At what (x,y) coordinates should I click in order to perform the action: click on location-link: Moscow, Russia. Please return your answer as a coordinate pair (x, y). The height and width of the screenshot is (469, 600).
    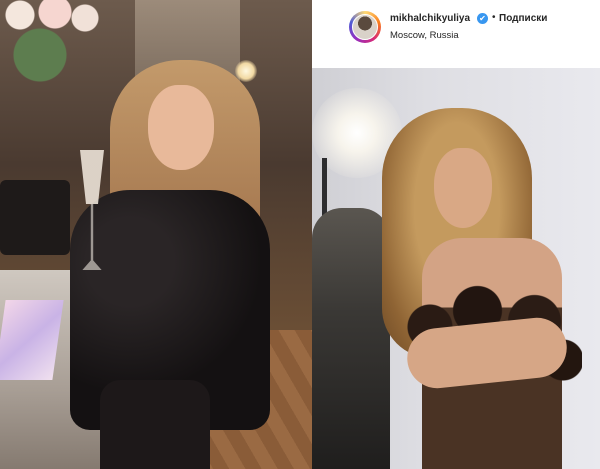
    Looking at the image, I should click on (424, 35).